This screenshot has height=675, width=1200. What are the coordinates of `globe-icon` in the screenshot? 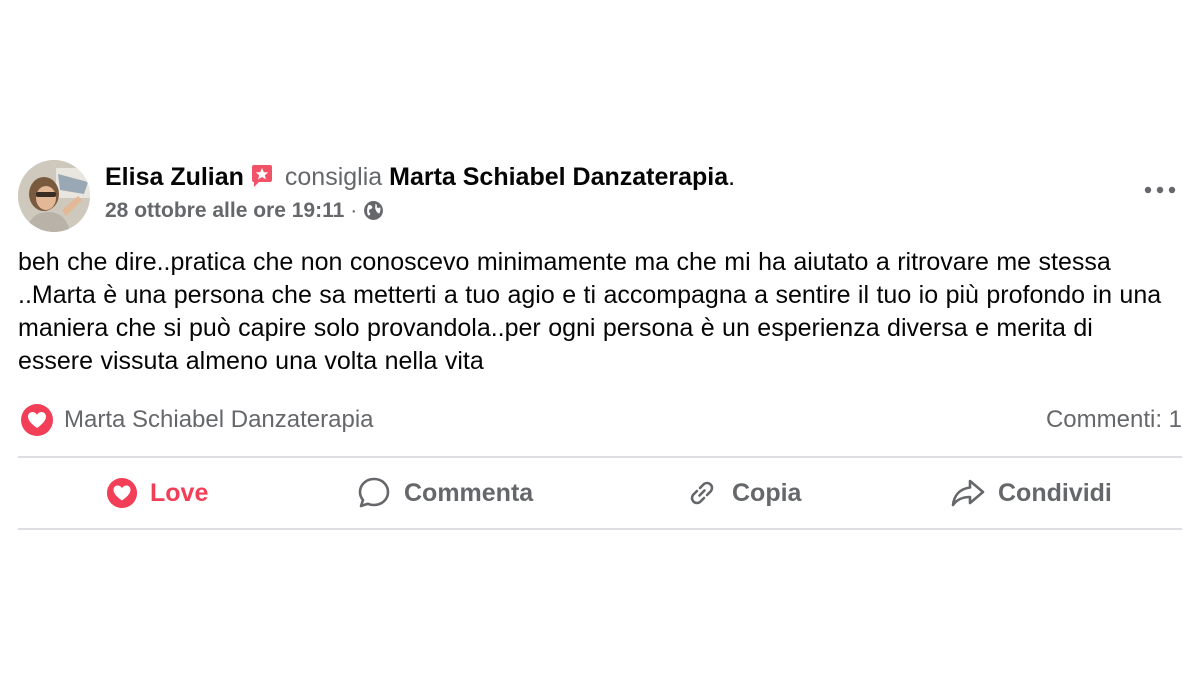 It's located at (373, 214).